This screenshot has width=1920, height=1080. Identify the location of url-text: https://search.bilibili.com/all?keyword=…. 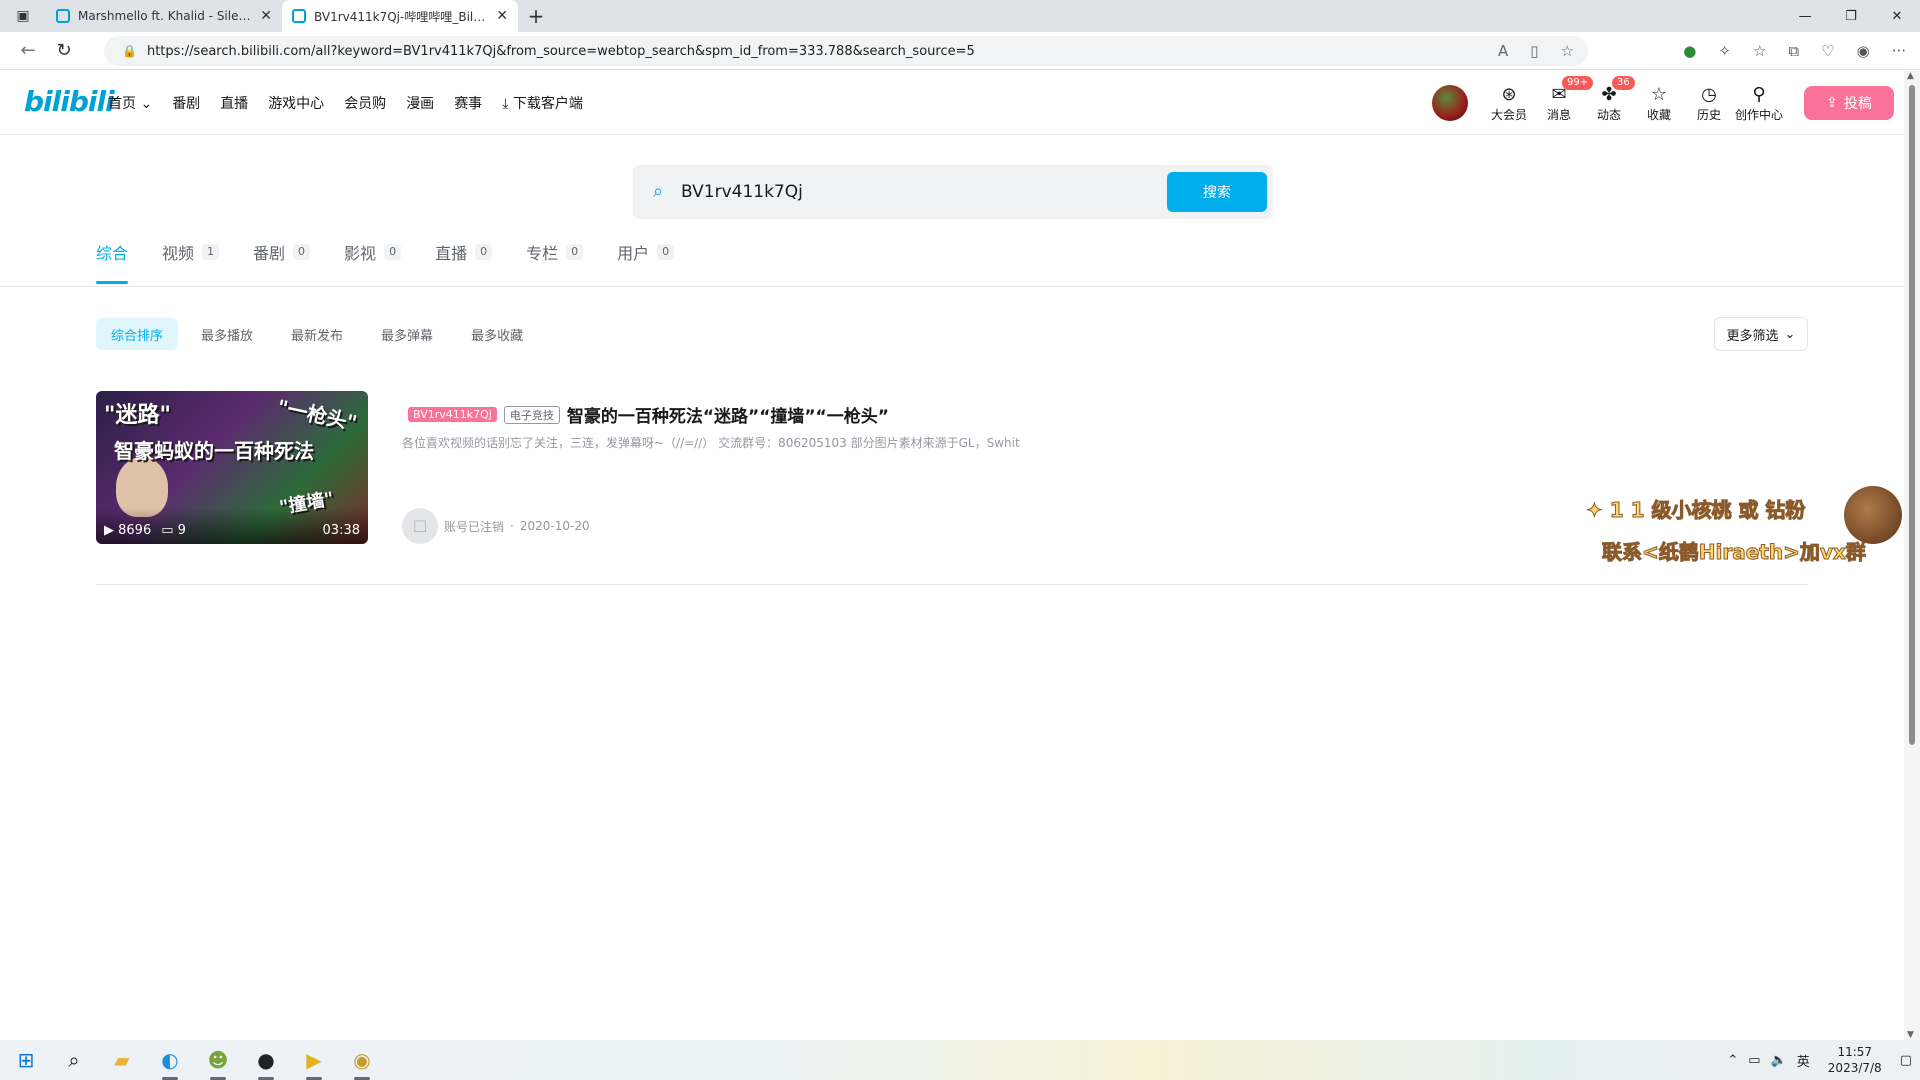
(560, 51).